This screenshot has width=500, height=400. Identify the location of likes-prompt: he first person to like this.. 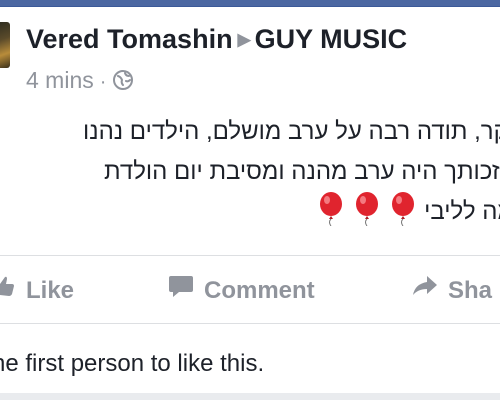
(132, 364).